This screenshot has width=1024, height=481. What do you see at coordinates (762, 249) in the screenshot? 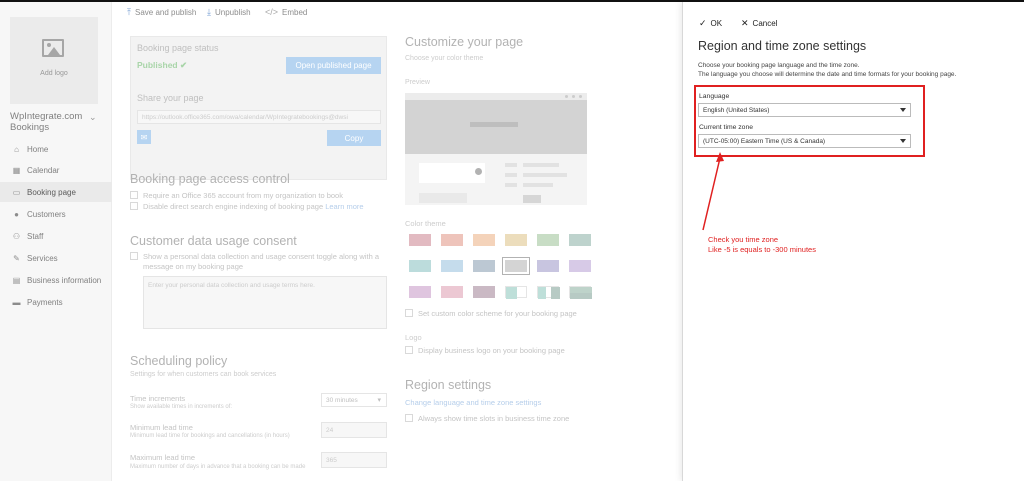
I see `annotation-line-2: Like -5 is equals to -300 minutes` at bounding box center [762, 249].